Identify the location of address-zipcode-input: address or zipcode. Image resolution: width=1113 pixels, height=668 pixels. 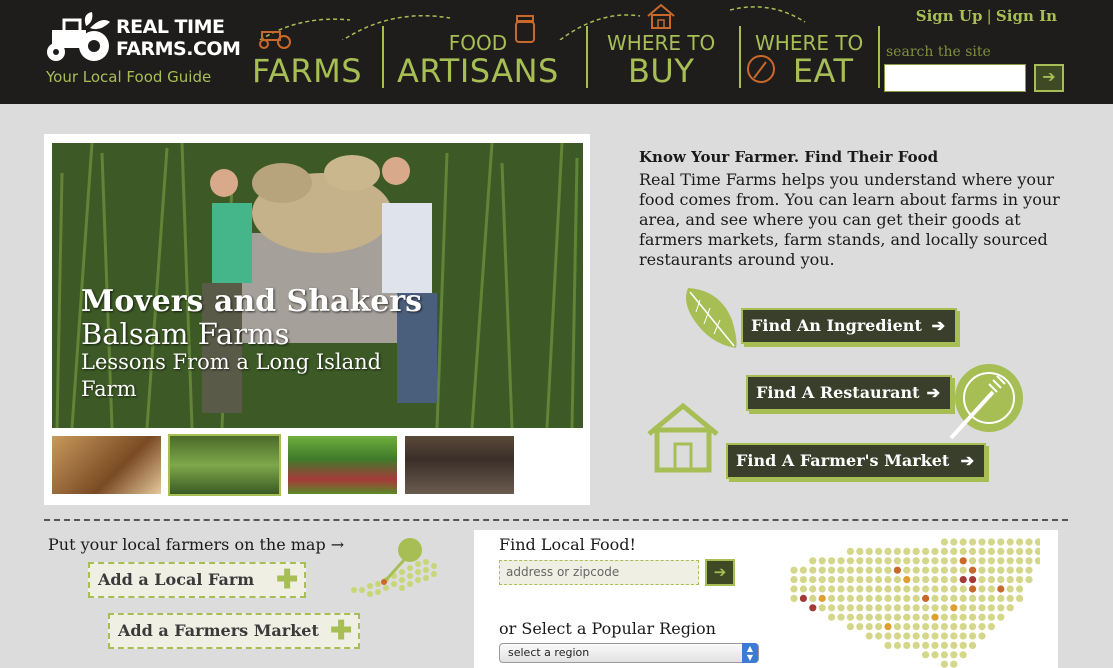
(599, 572).